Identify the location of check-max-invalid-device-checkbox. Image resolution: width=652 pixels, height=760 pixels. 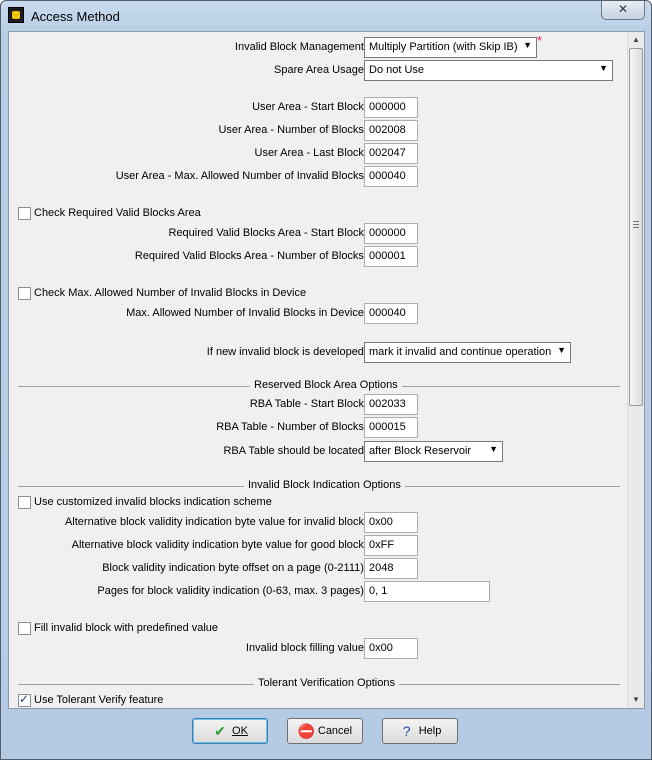
(24, 293).